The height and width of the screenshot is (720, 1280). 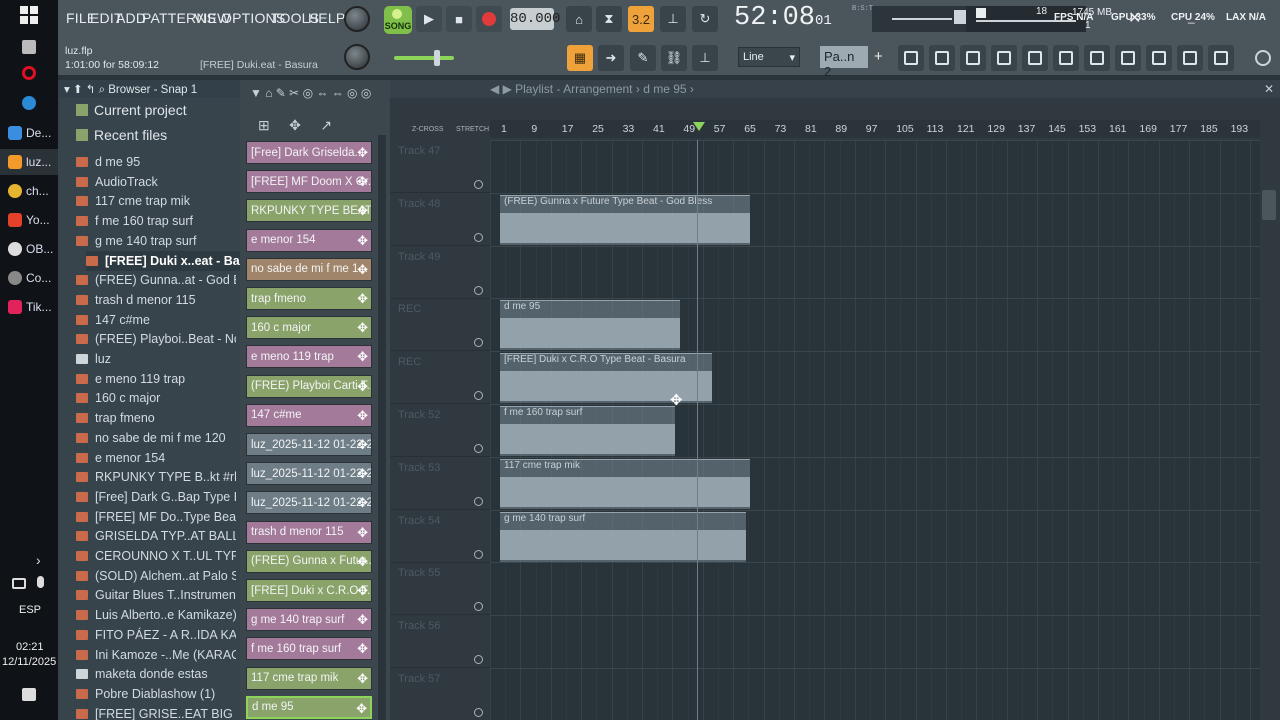 I want to click on browser-item: e meno 119 trap, so click(x=156, y=379).